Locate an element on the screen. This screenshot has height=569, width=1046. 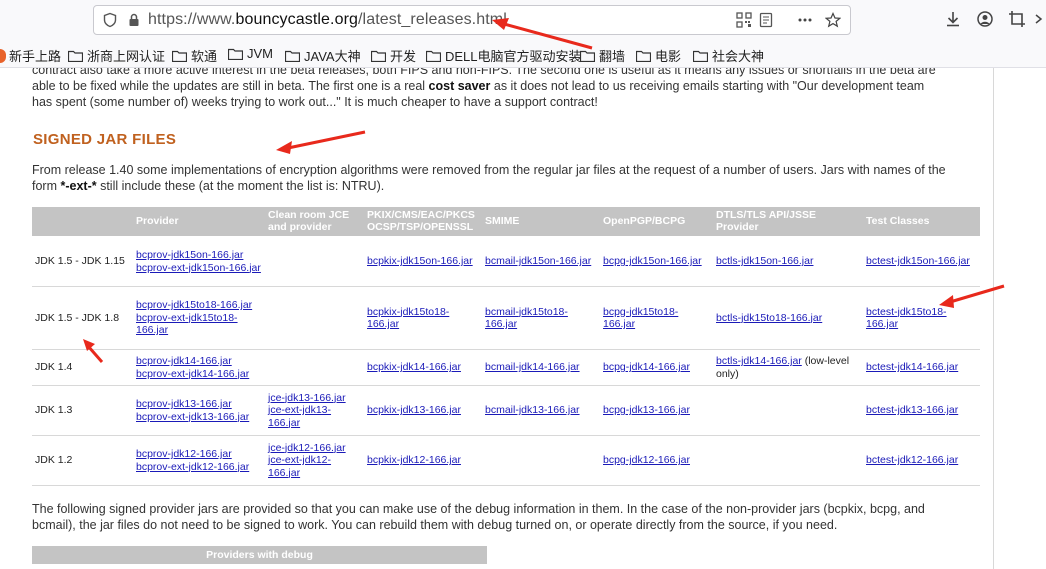
jar-download-link: bcpg-jdk15to18-166.jar is located at coordinates (640, 318).